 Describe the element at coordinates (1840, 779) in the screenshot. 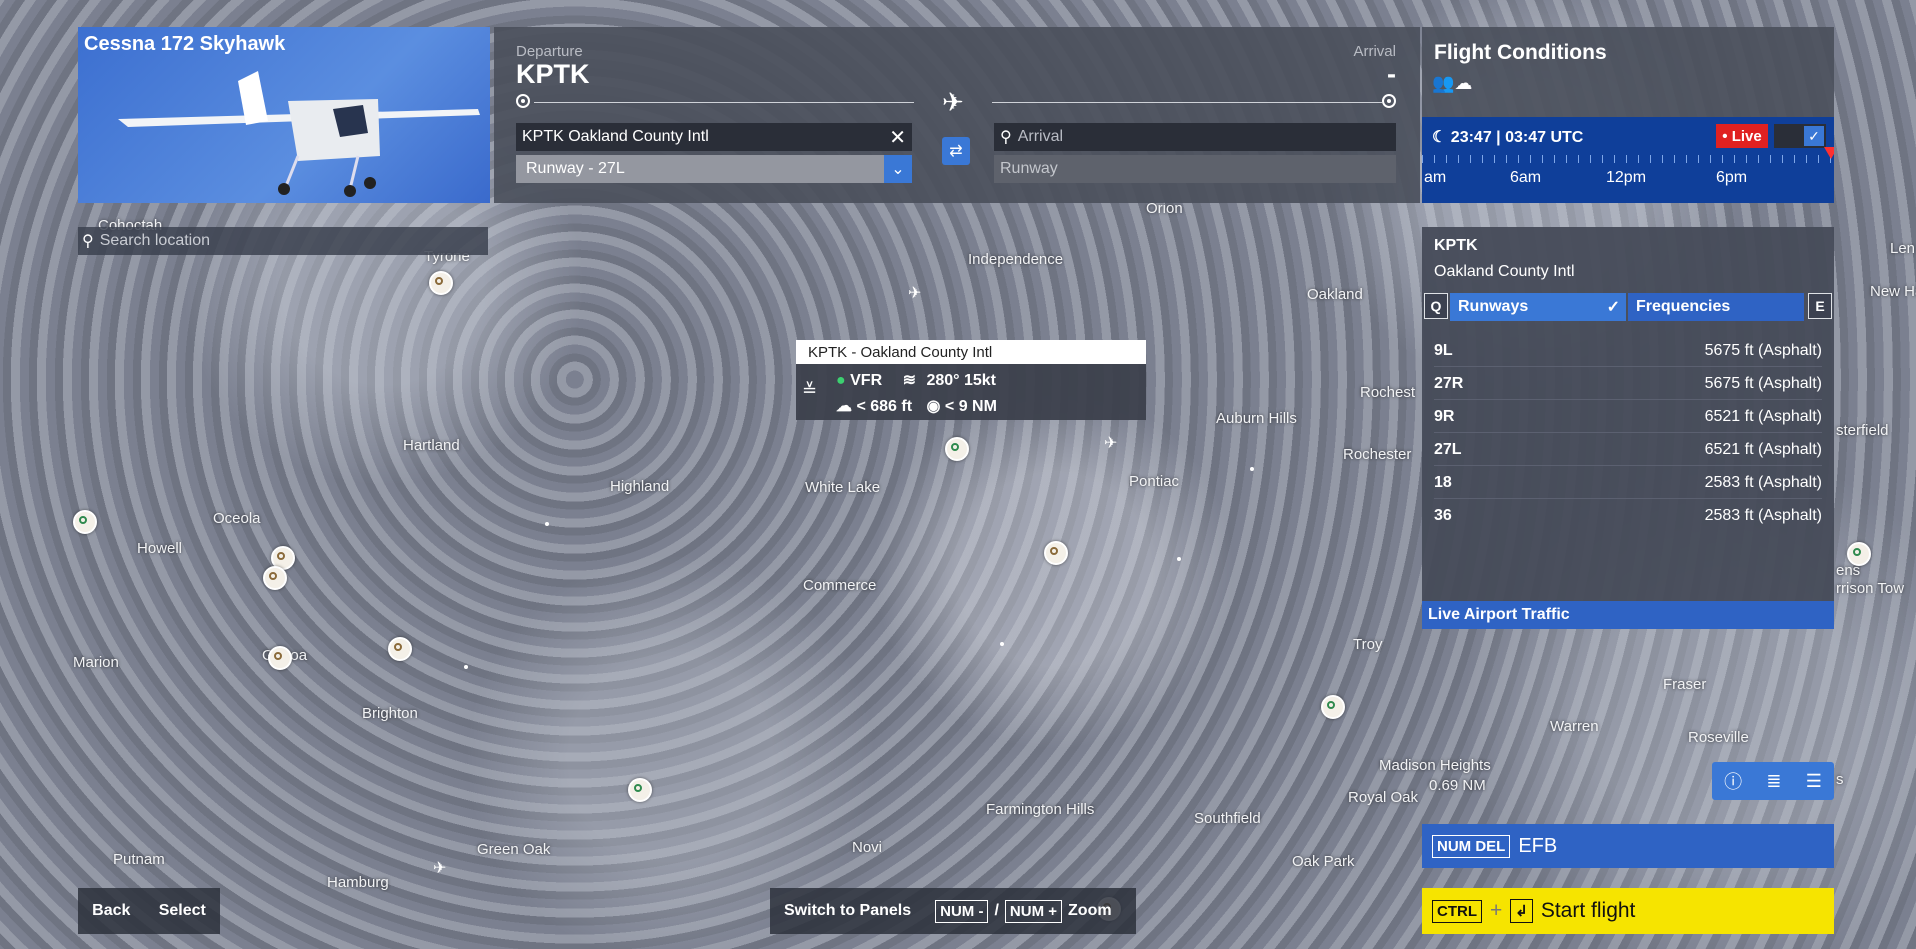

I see `map-city-label: s` at that location.